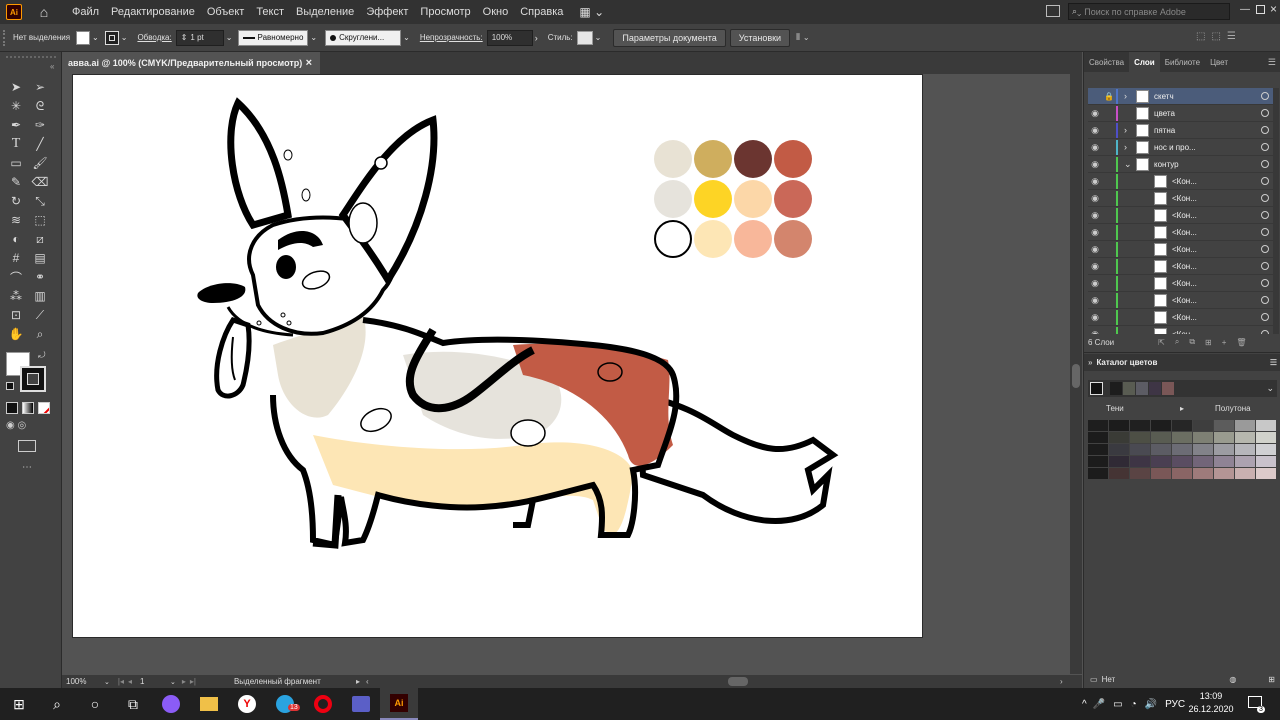 This screenshot has height=720, width=1280. Describe the element at coordinates (19, 704) in the screenshot. I see `windows-start-icon: ⊞` at that location.